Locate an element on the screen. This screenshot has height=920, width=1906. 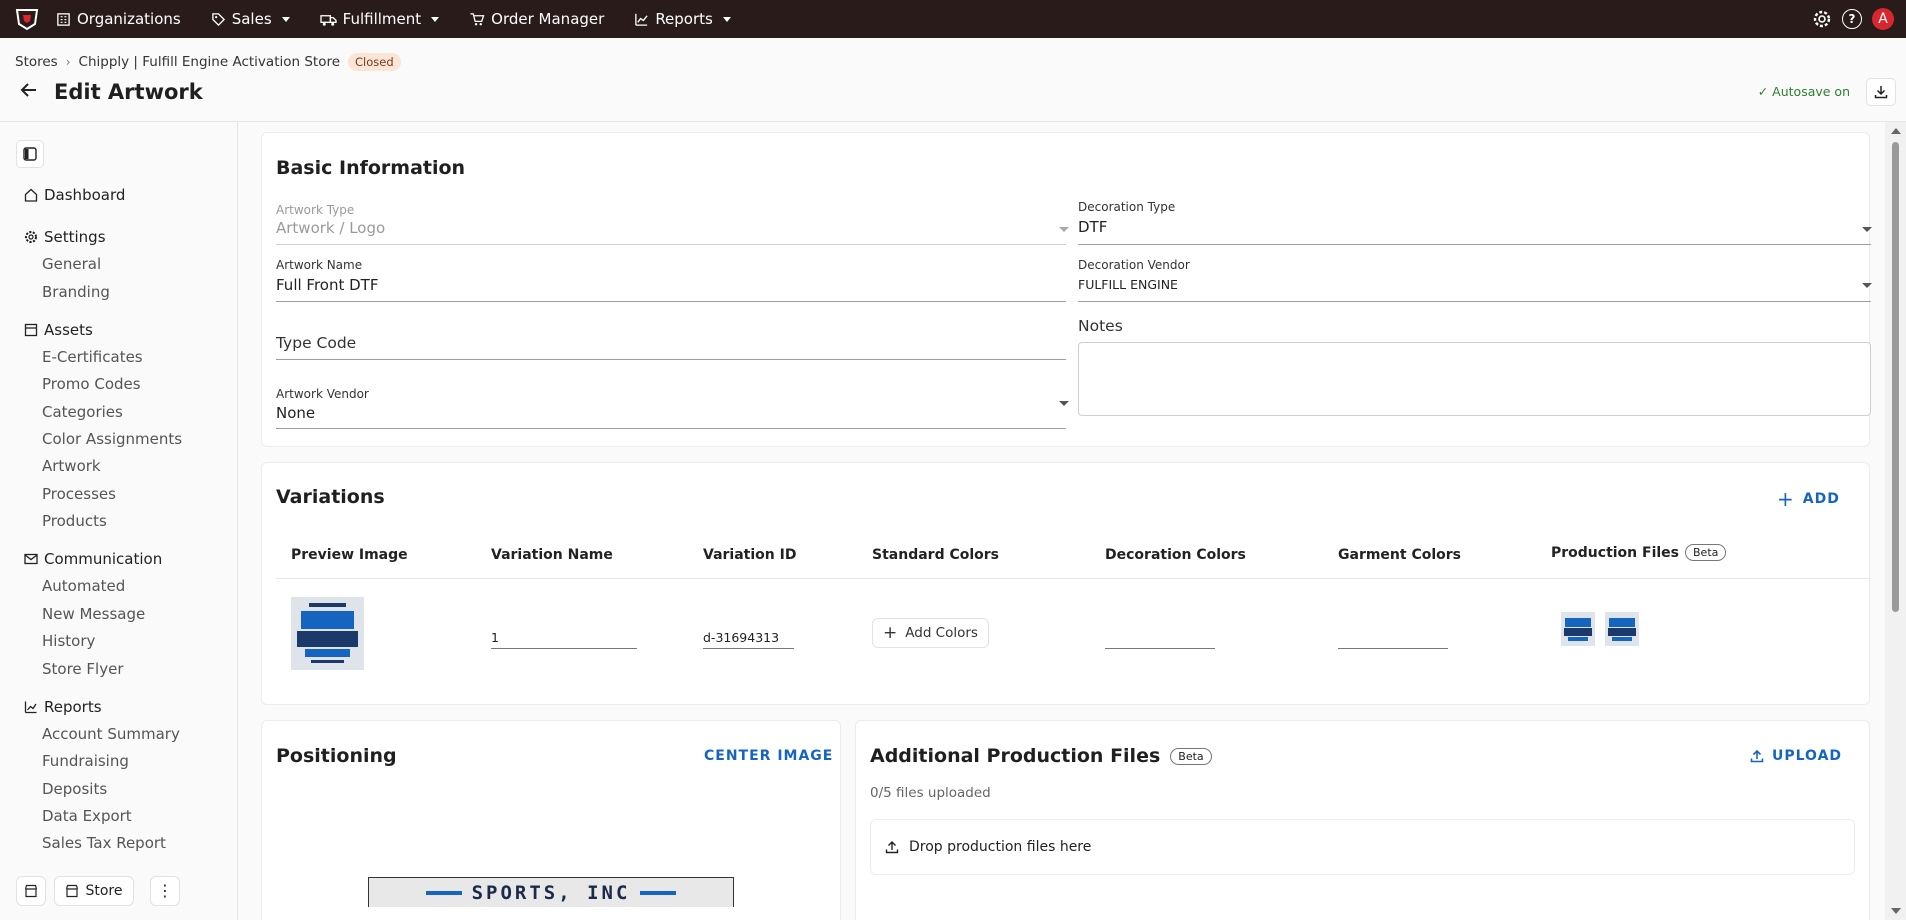
app-logo-icon is located at coordinates (27, 19).